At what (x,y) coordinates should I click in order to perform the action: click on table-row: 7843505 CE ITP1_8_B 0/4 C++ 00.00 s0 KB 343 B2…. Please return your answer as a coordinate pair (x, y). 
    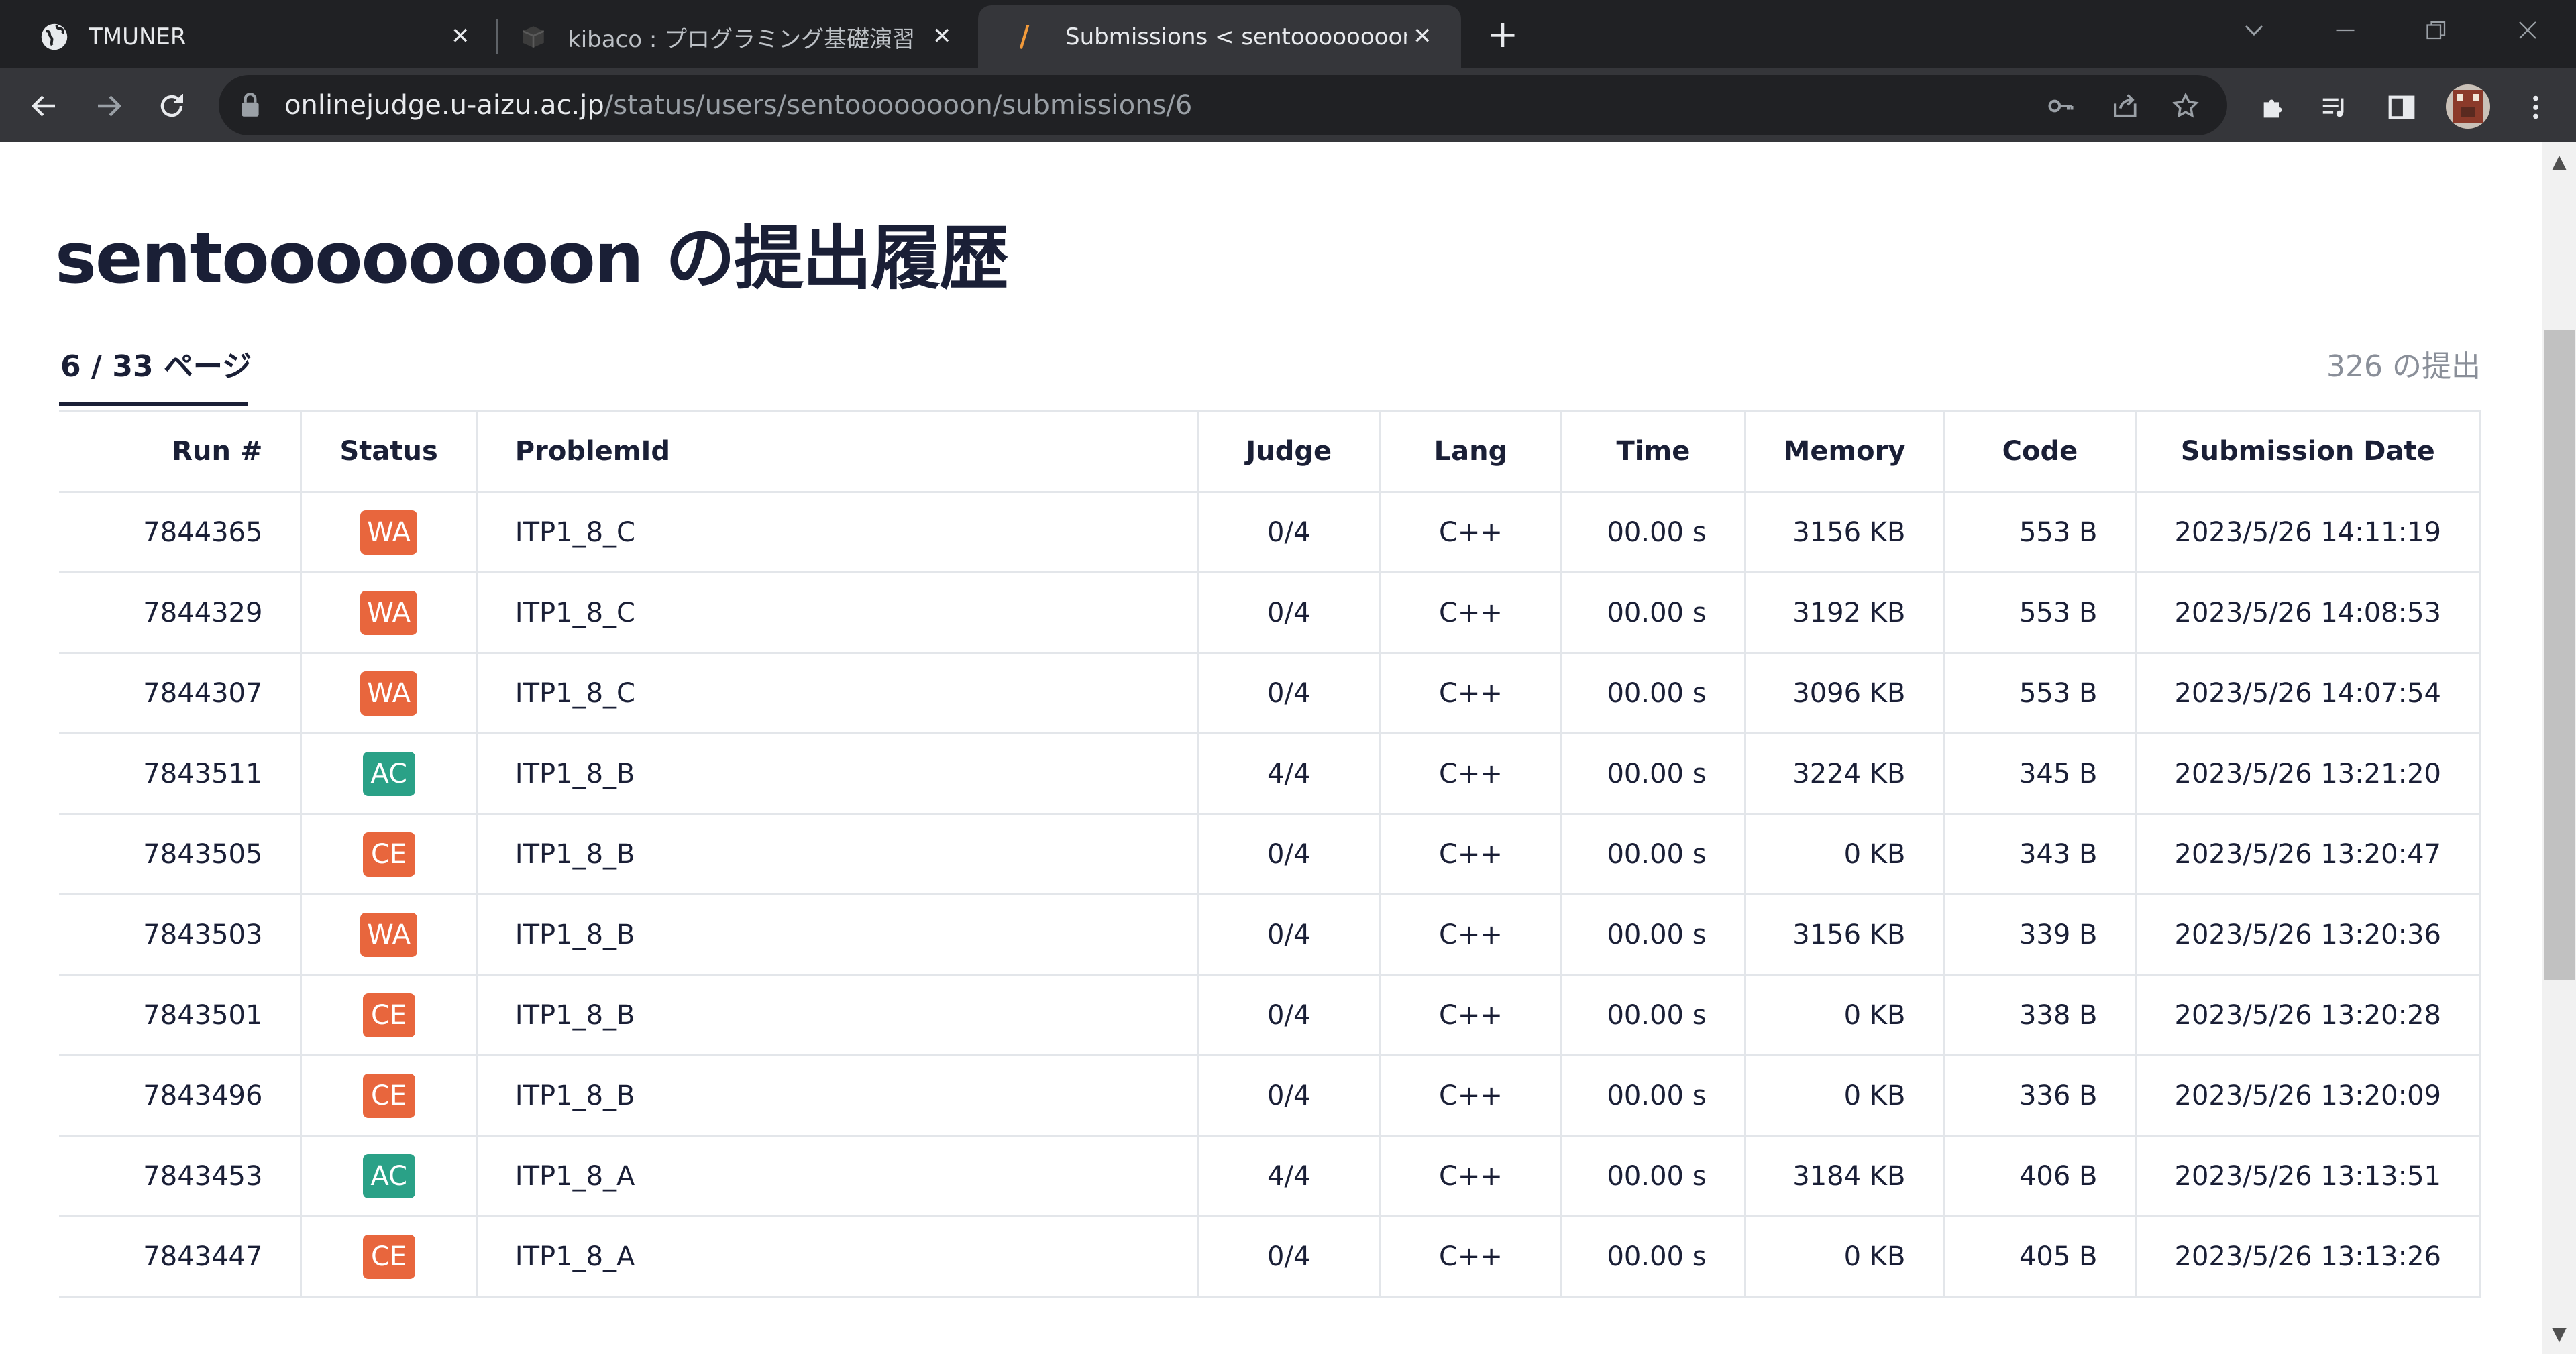
    Looking at the image, I should click on (1270, 854).